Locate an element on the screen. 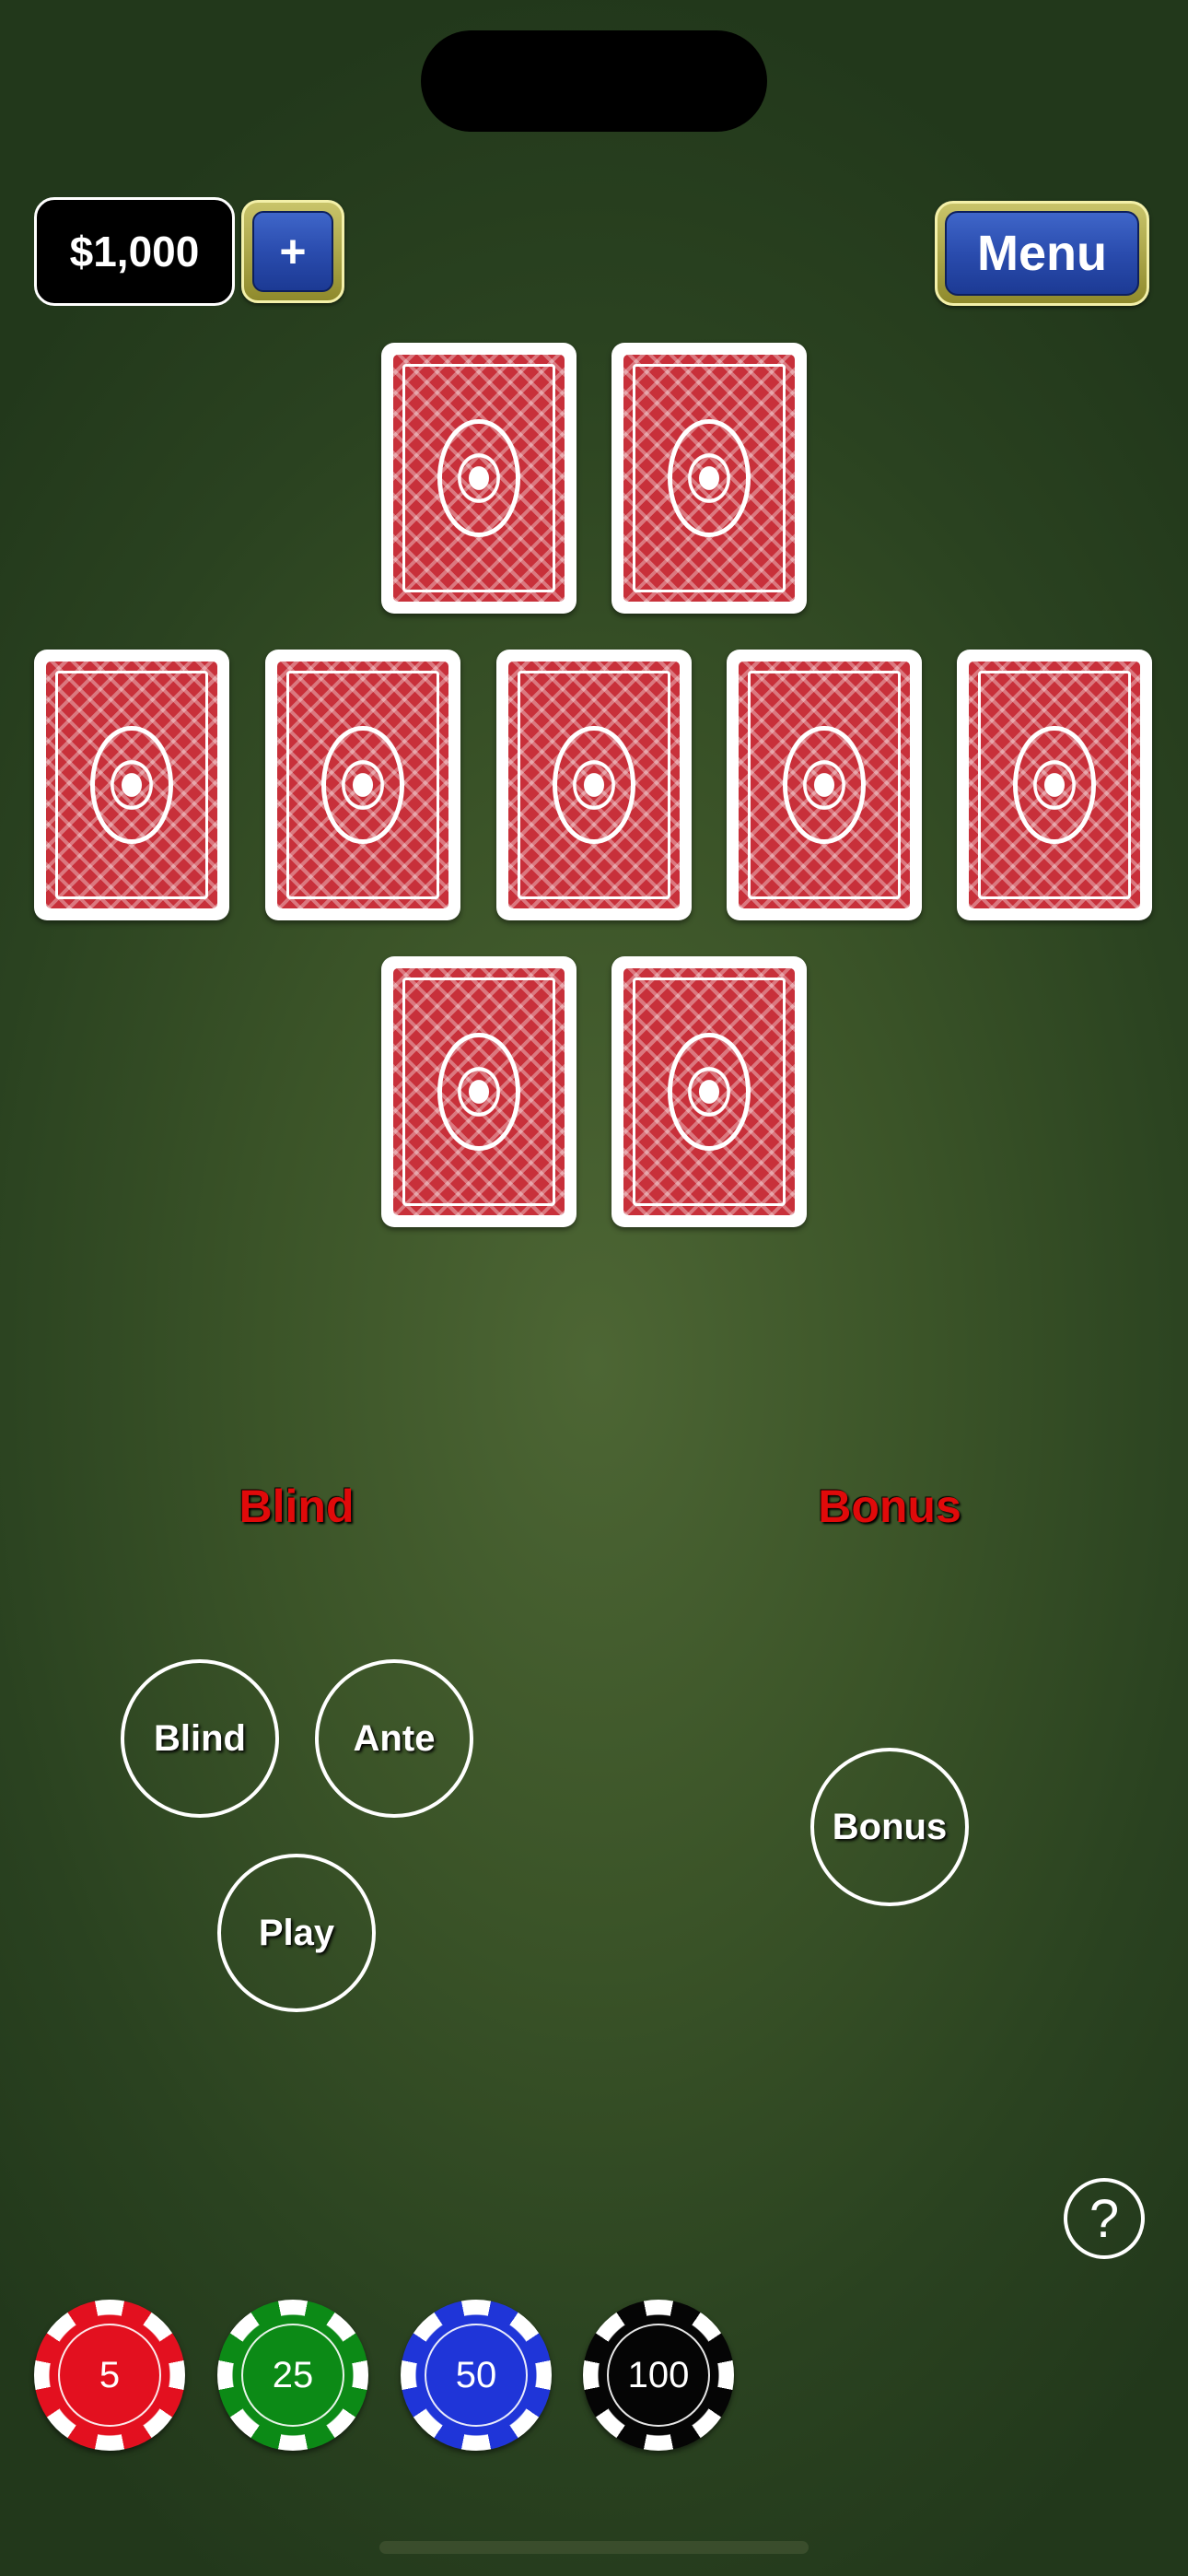 The width and height of the screenshot is (1188, 2576). chip-100: 100 is located at coordinates (658, 2375).